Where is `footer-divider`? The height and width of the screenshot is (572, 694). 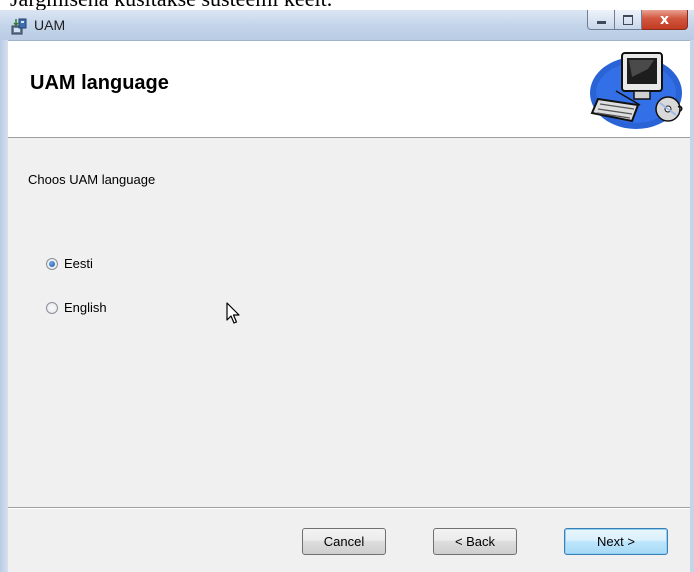
footer-divider is located at coordinates (349, 508).